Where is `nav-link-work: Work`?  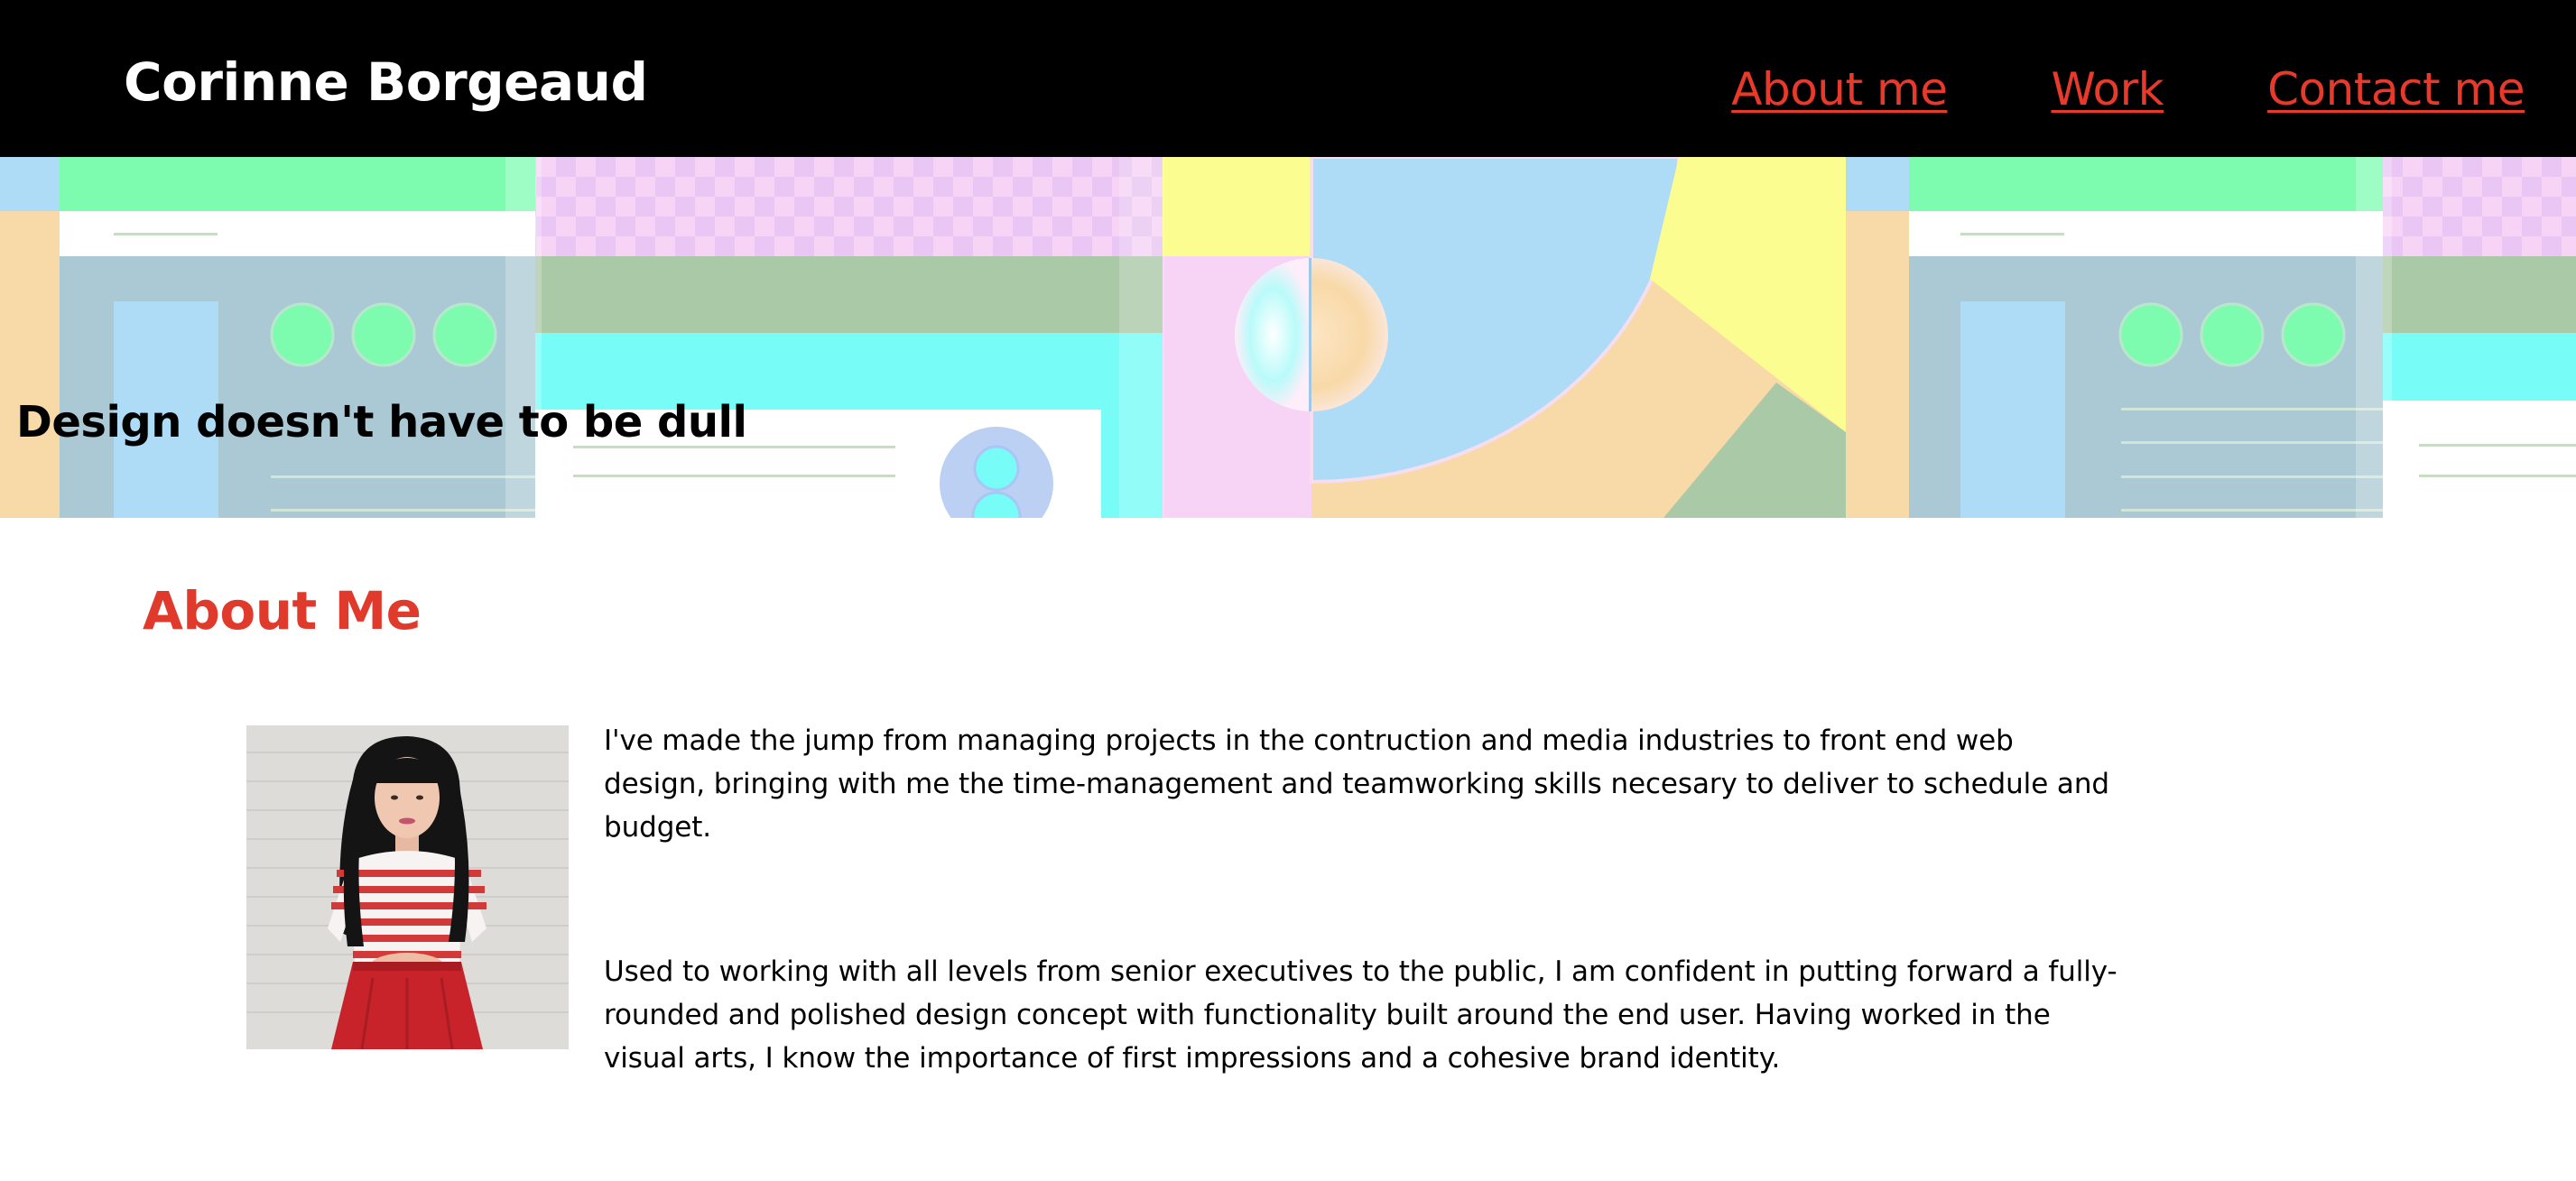
nav-link-work: Work is located at coordinates (2107, 89).